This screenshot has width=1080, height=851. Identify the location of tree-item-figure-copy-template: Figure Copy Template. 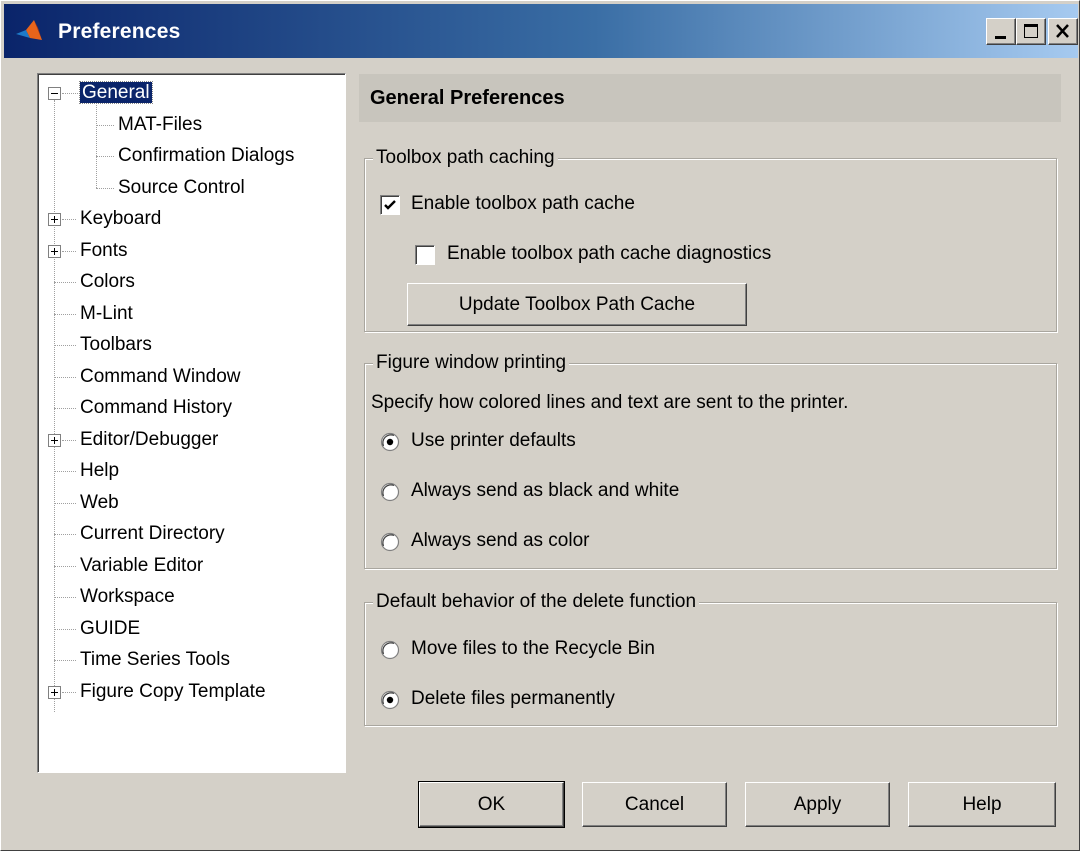
(173, 692).